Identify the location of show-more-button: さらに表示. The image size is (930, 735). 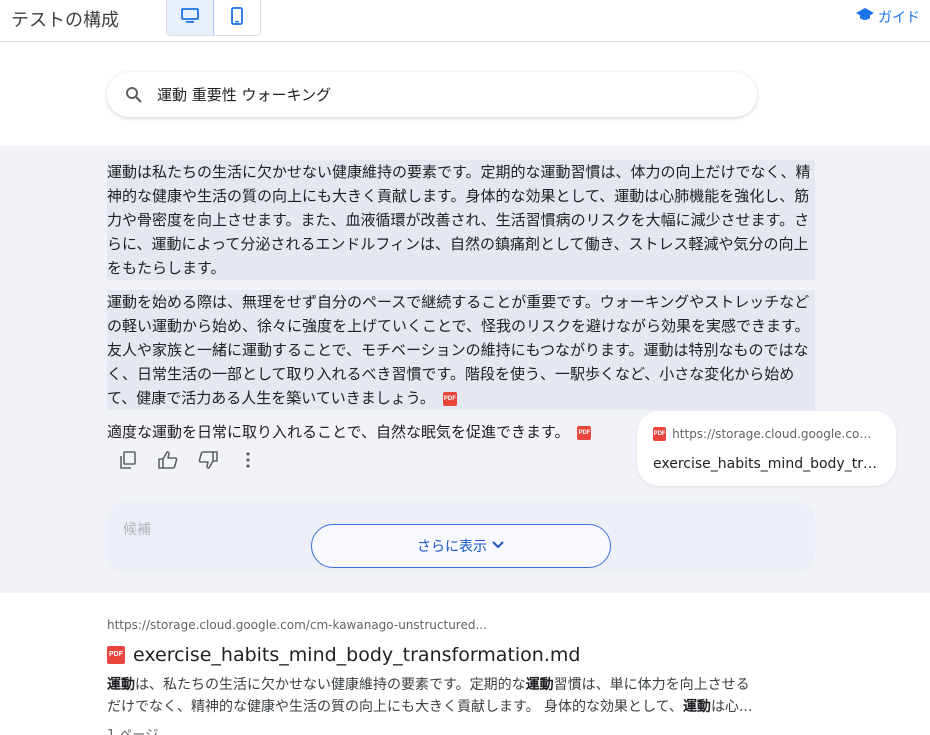
(461, 546).